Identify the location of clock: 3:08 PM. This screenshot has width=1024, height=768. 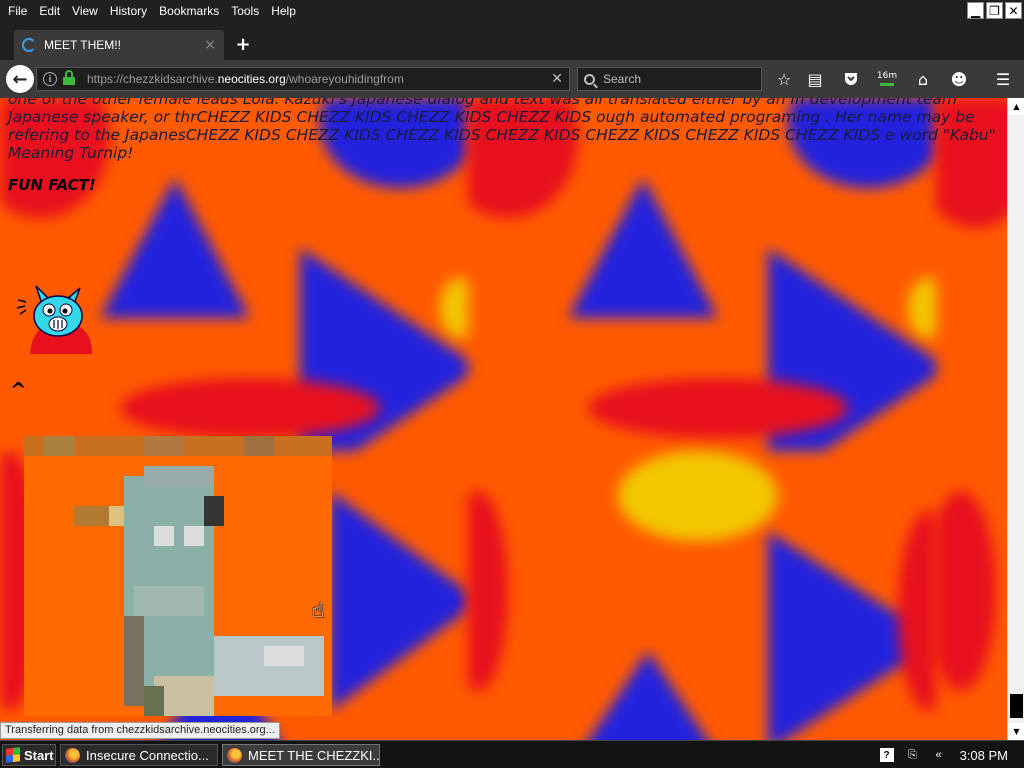
(984, 755).